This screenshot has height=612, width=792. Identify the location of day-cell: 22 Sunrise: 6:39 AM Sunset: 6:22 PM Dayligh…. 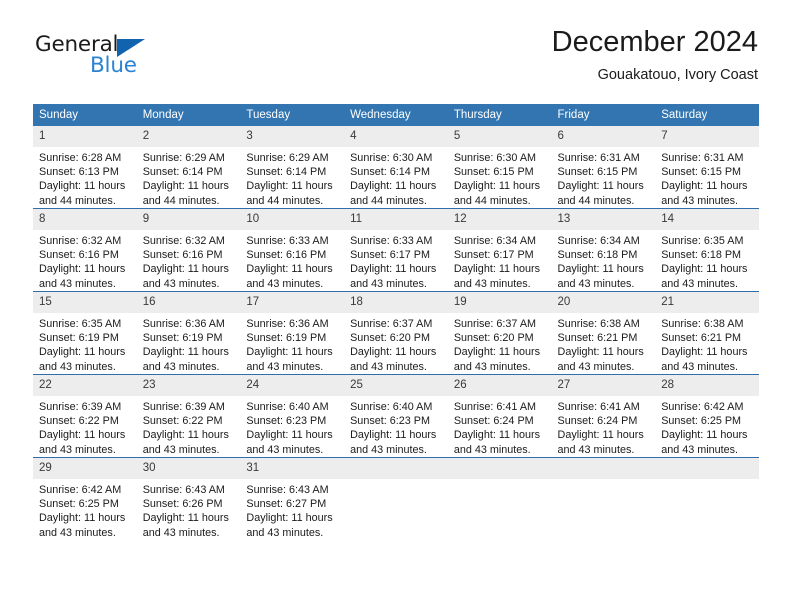
(85, 416).